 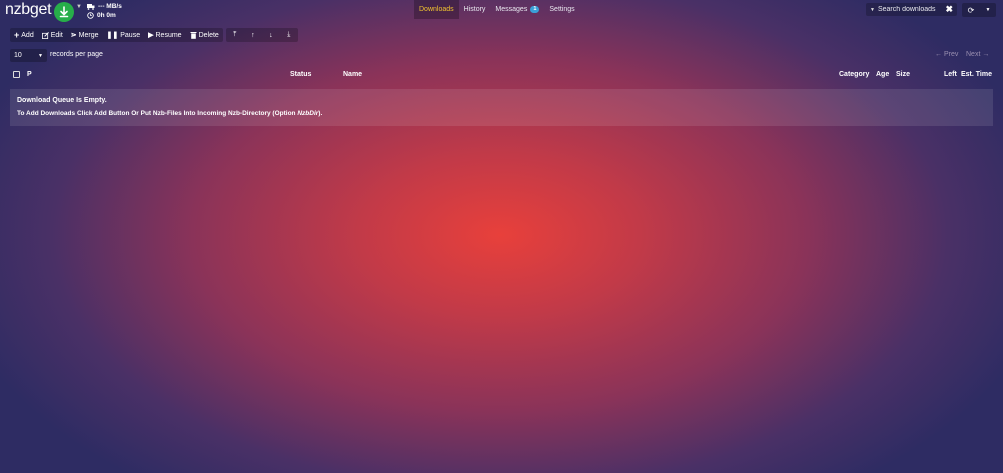 I want to click on move-button-group: ⤒ ↑ ↓ ⤓, so click(x=261, y=35).